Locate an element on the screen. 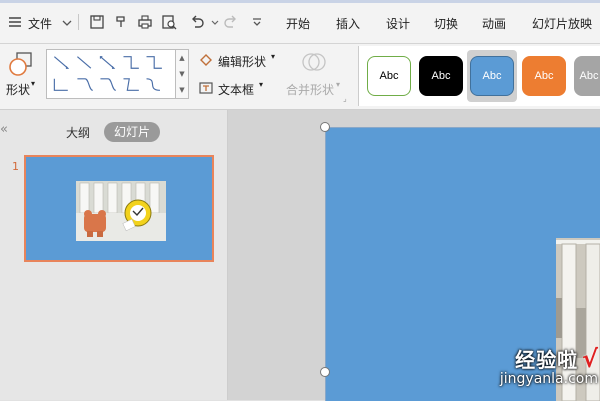 This screenshot has width=600, height=401. hamburger-menu-icon is located at coordinates (15, 22).